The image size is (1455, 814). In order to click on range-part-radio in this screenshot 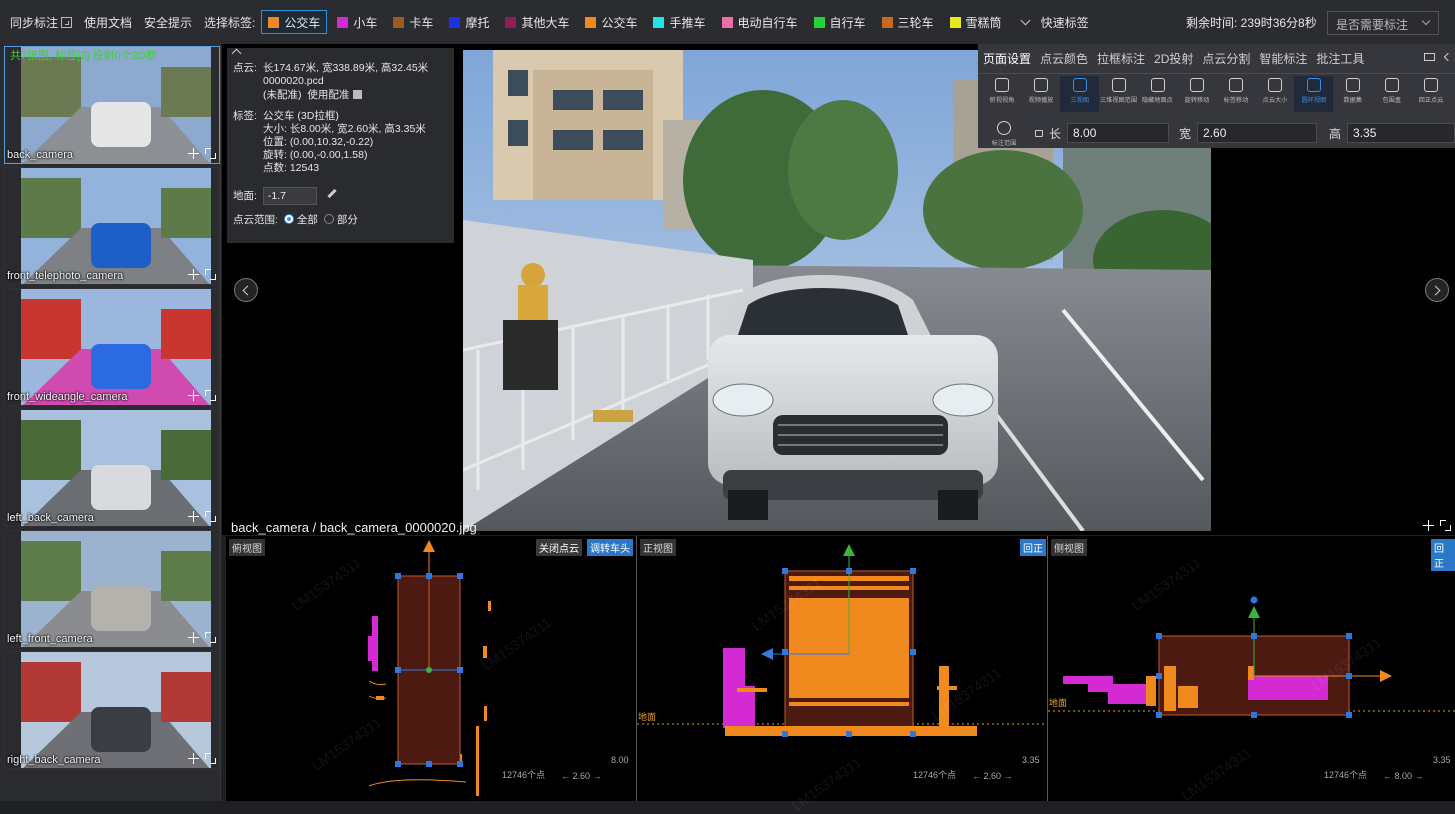, I will do `click(328, 219)`.